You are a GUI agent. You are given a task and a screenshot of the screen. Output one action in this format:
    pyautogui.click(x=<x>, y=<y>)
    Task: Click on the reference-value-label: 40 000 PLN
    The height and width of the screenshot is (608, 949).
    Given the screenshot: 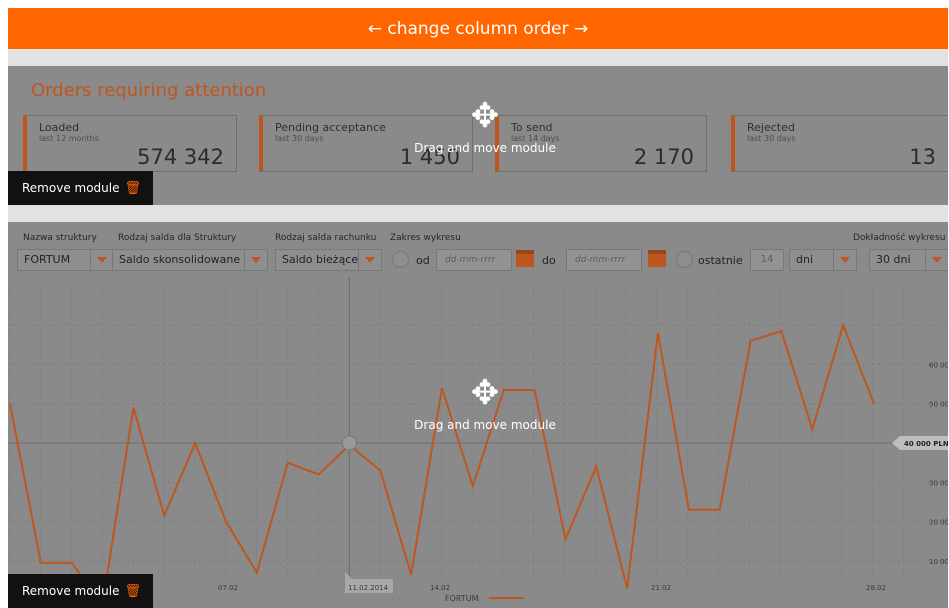 What is the action you would take?
    pyautogui.click(x=926, y=444)
    